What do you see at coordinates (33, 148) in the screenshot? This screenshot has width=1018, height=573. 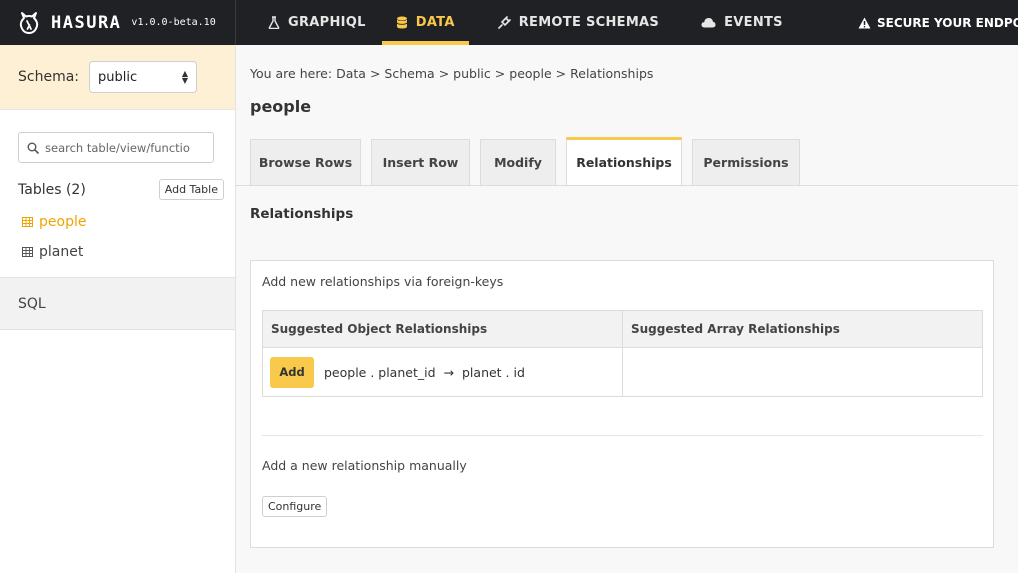 I see `search-icon` at bounding box center [33, 148].